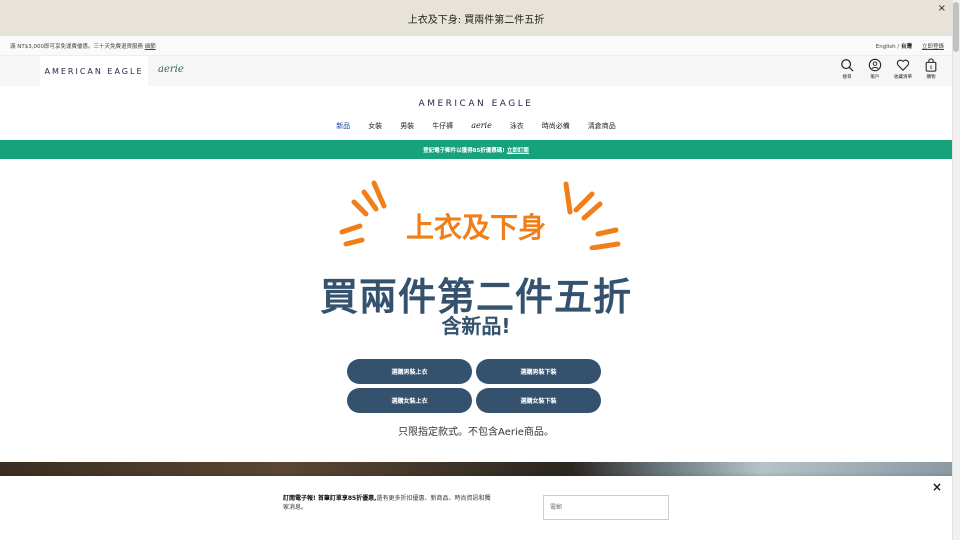 This screenshot has width=960, height=540. What do you see at coordinates (409, 371) in the screenshot?
I see `shop-men-tops-button: 選購男裝上衣` at bounding box center [409, 371].